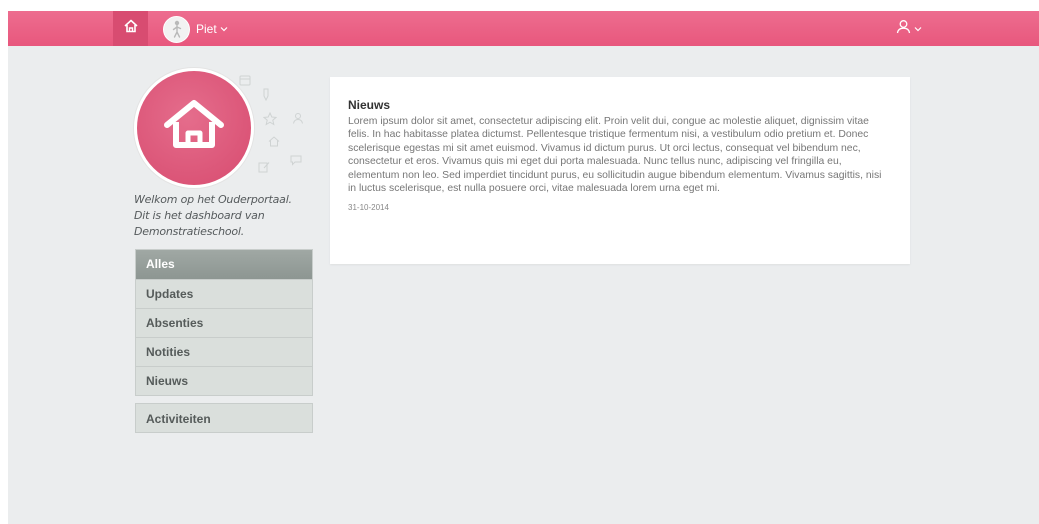  Describe the element at coordinates (264, 169) in the screenshot. I see `edit-icon` at that location.